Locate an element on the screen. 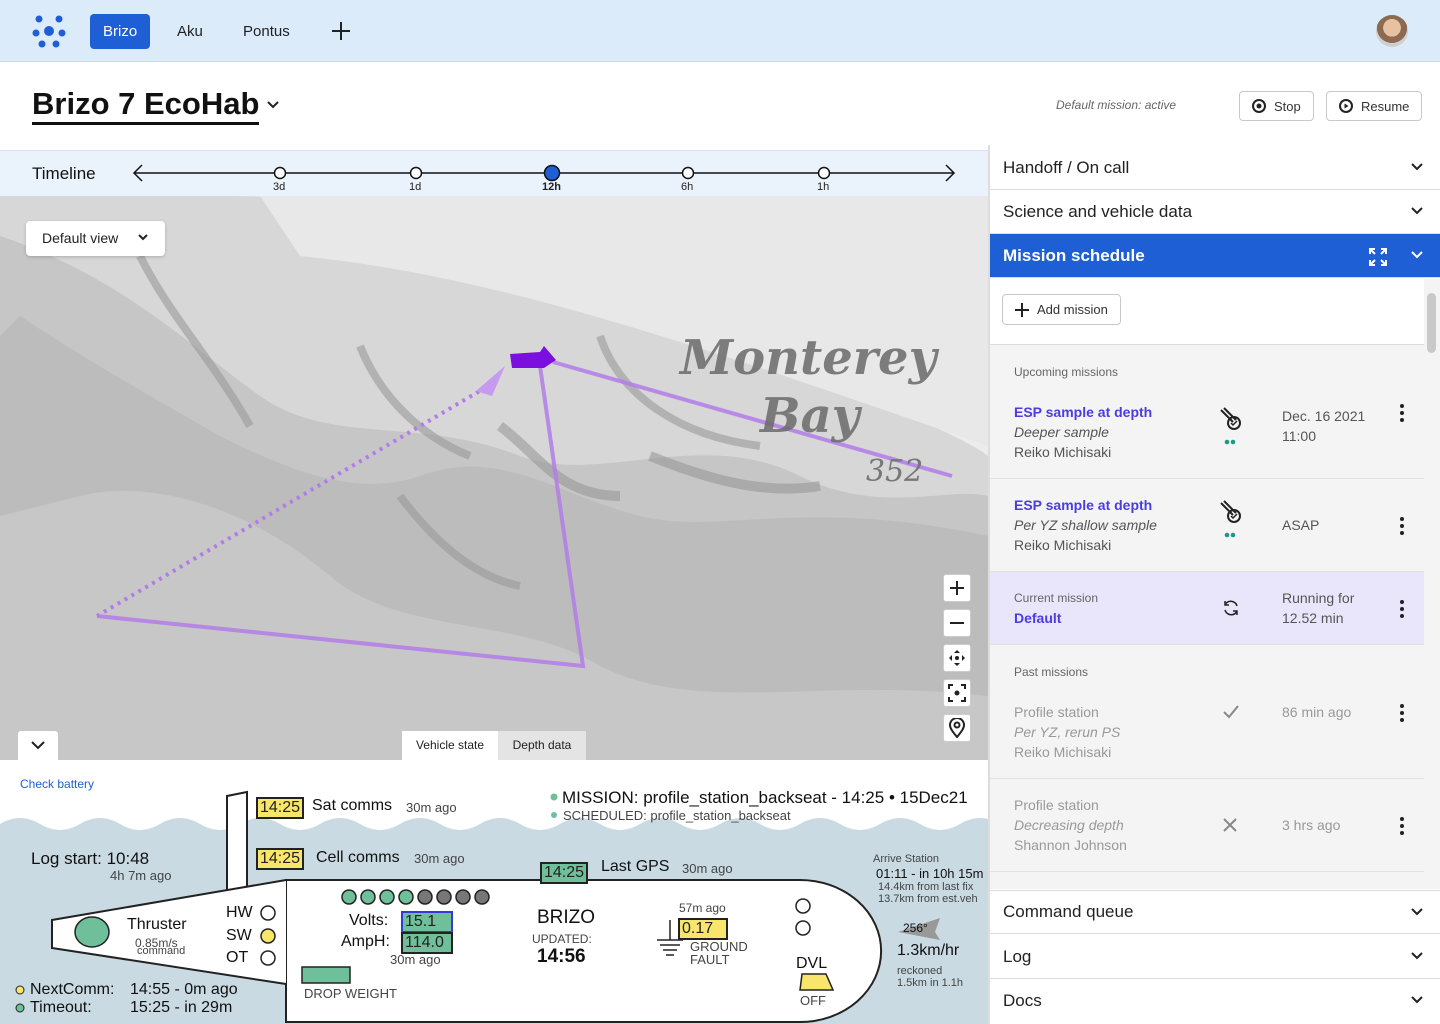 This screenshot has height=1024, width=1440. mission-date: Dec. 16 2021 is located at coordinates (1324, 416).